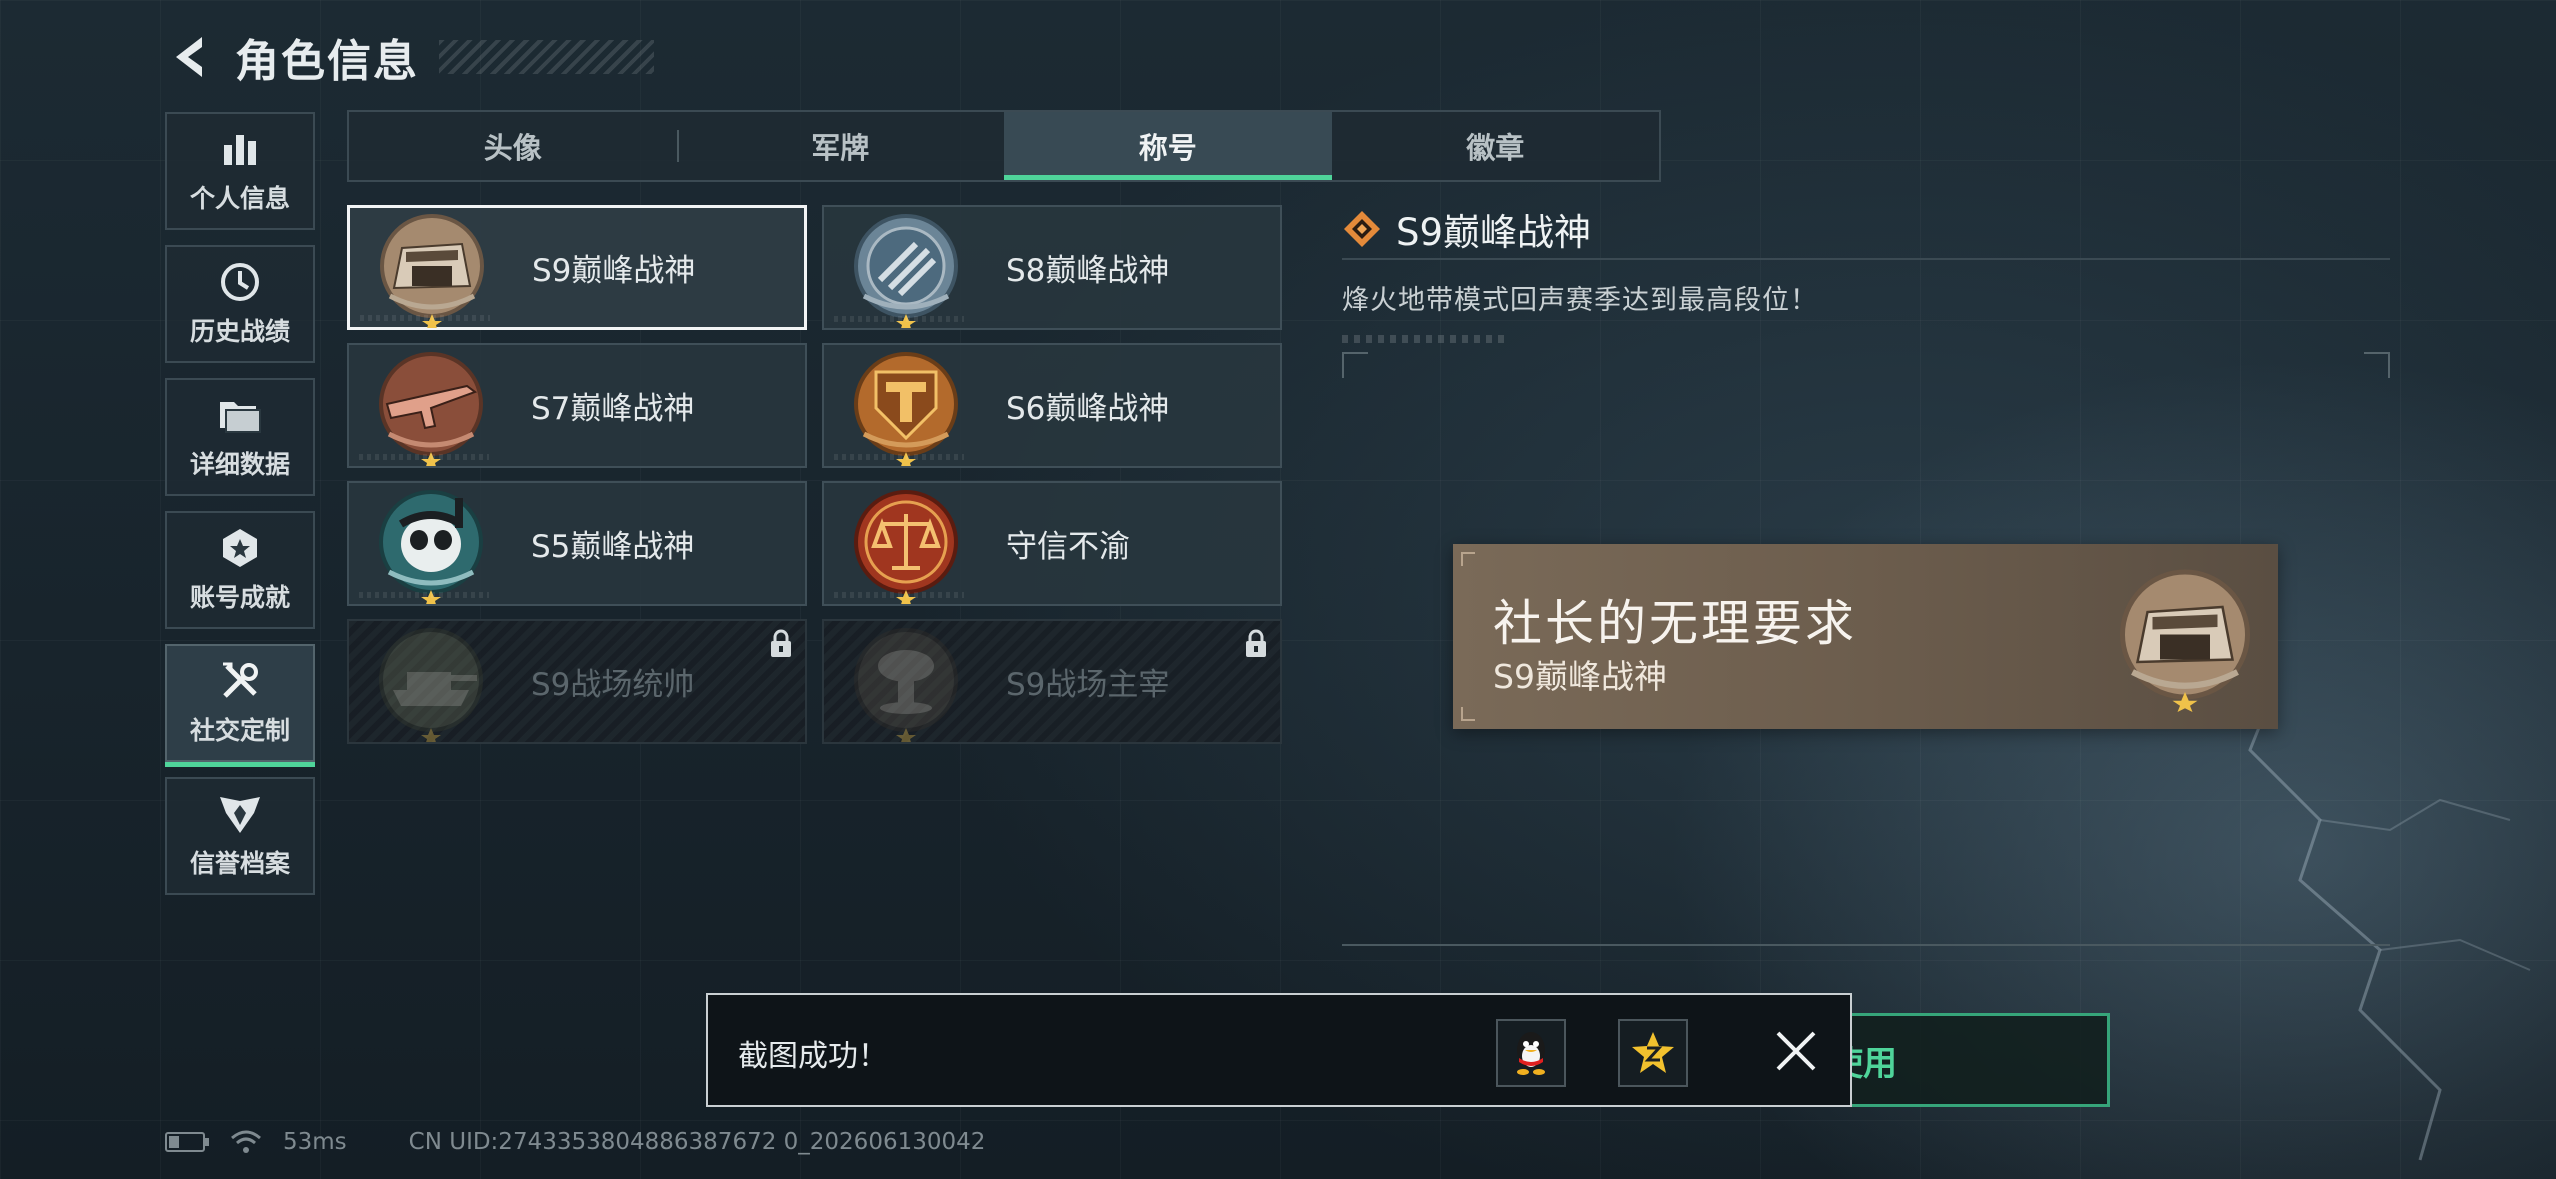 This screenshot has height=1179, width=2556. I want to click on badge-icon, so click(240, 548).